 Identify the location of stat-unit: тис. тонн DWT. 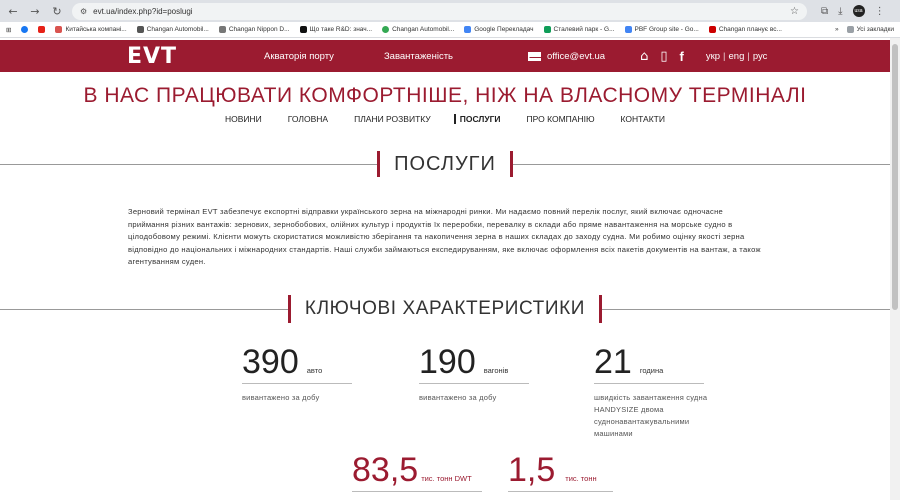
(446, 478).